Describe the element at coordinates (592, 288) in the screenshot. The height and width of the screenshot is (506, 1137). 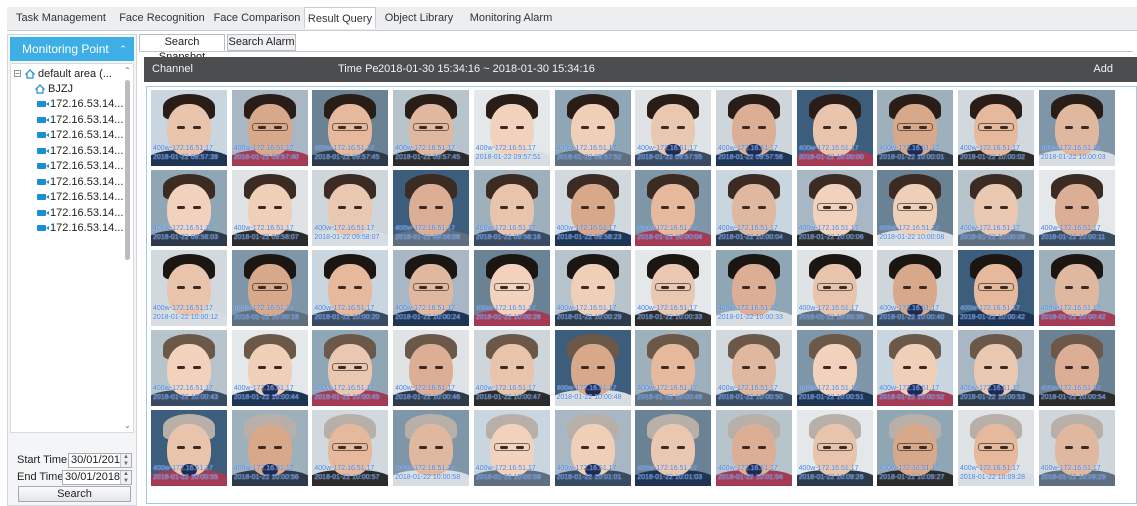
I see `snapshot-thumbnail: 400w-172.16.51.17 2018-01-22 10:00:29` at that location.